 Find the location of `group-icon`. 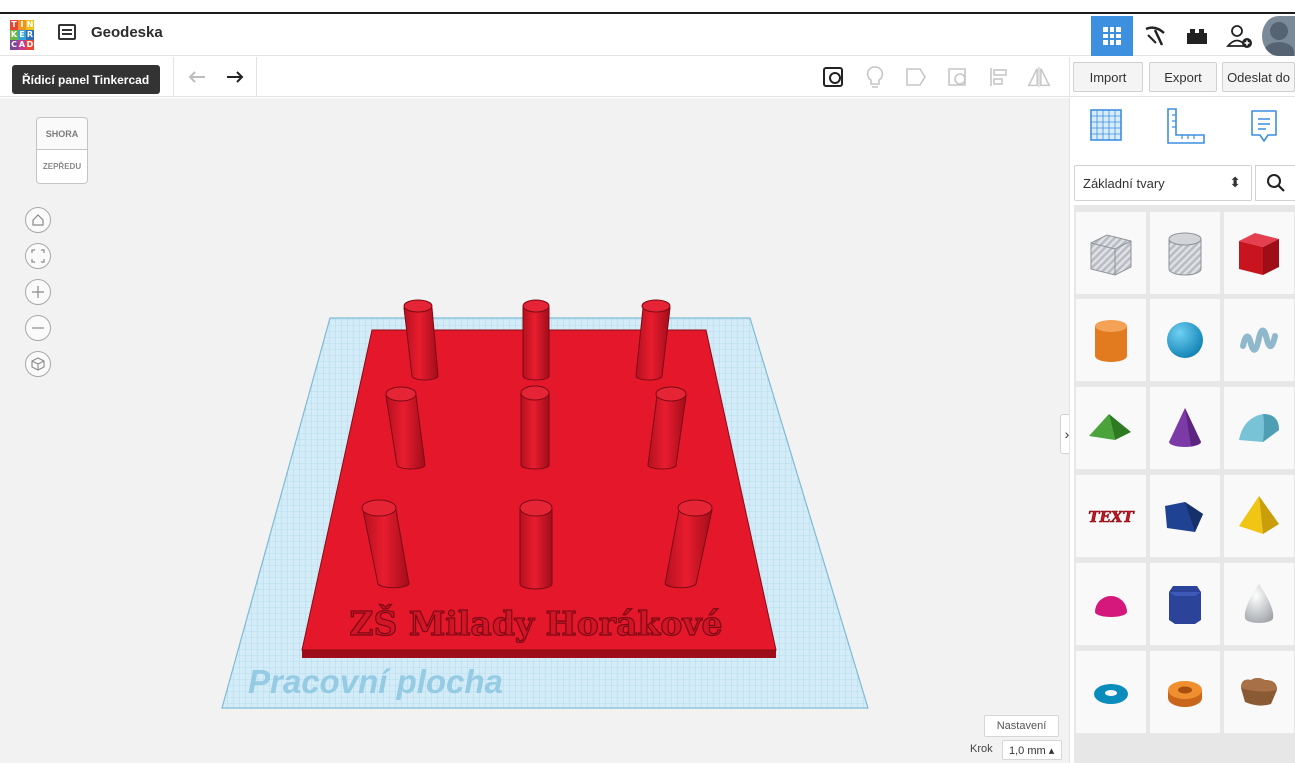

group-icon is located at coordinates (916, 77).